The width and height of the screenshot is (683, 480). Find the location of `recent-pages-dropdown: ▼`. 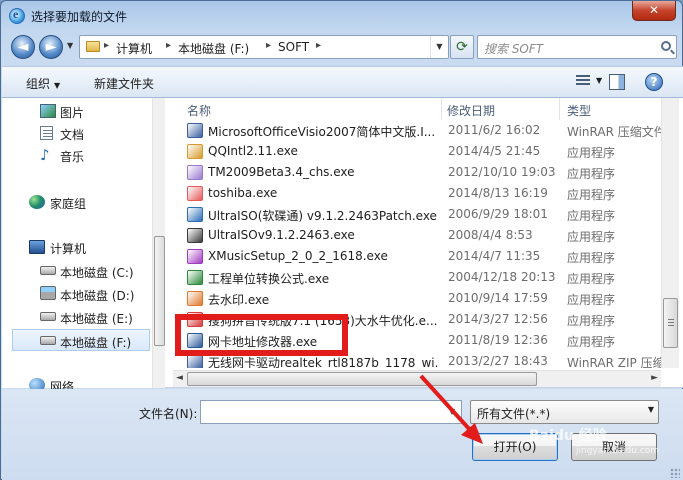

recent-pages-dropdown: ▼ is located at coordinates (72, 47).